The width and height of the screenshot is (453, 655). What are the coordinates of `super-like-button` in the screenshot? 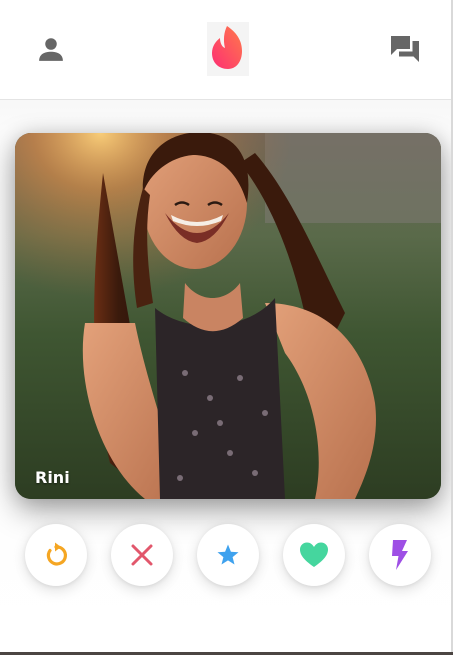 It's located at (228, 555).